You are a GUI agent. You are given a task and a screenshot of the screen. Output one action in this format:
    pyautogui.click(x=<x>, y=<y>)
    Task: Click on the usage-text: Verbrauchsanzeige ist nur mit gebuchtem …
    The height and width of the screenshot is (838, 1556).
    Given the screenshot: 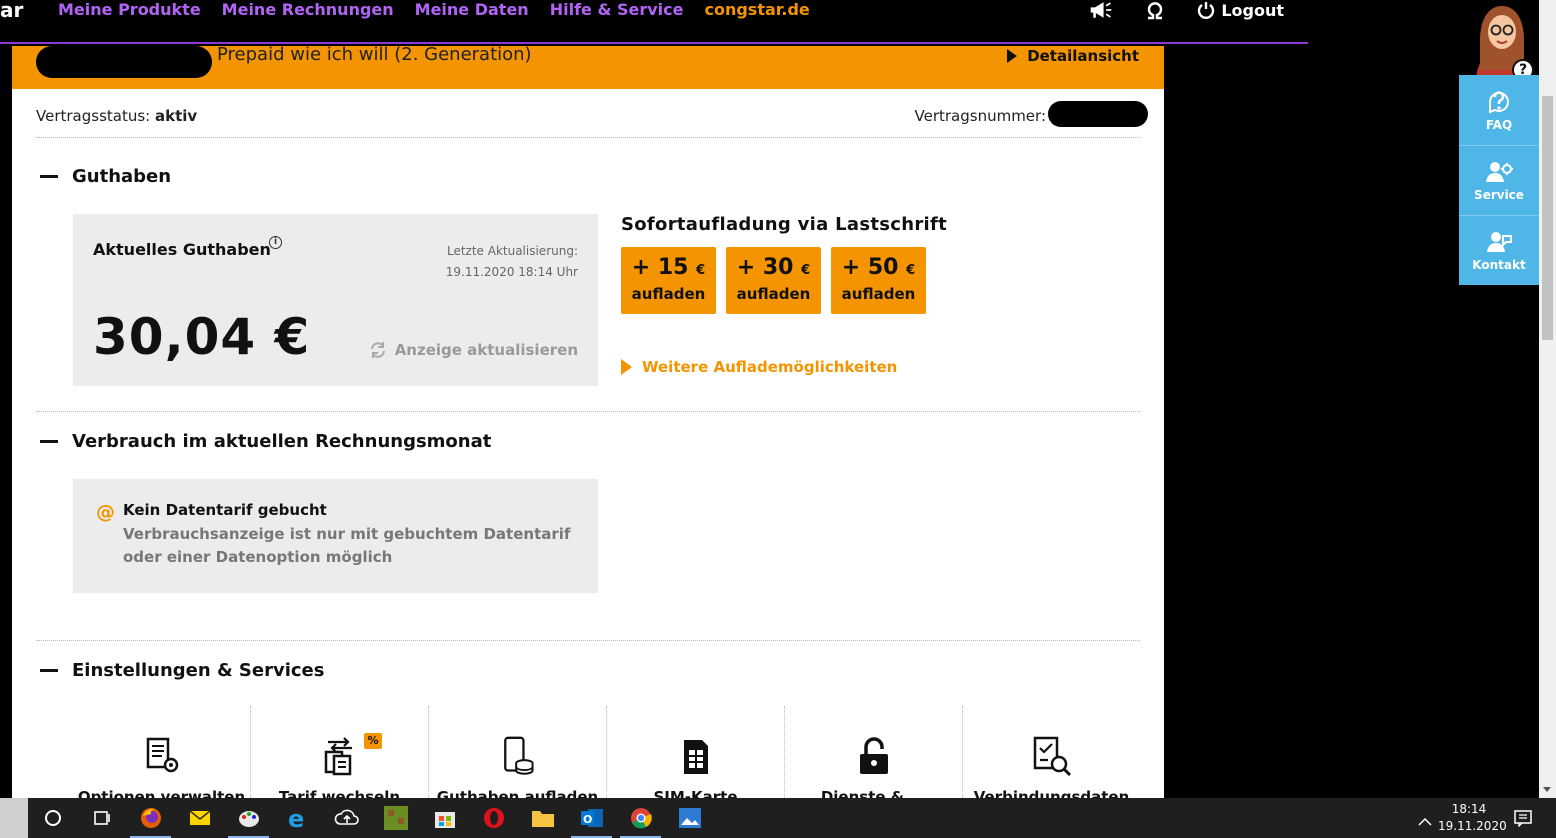 What is the action you would take?
    pyautogui.click(x=347, y=545)
    